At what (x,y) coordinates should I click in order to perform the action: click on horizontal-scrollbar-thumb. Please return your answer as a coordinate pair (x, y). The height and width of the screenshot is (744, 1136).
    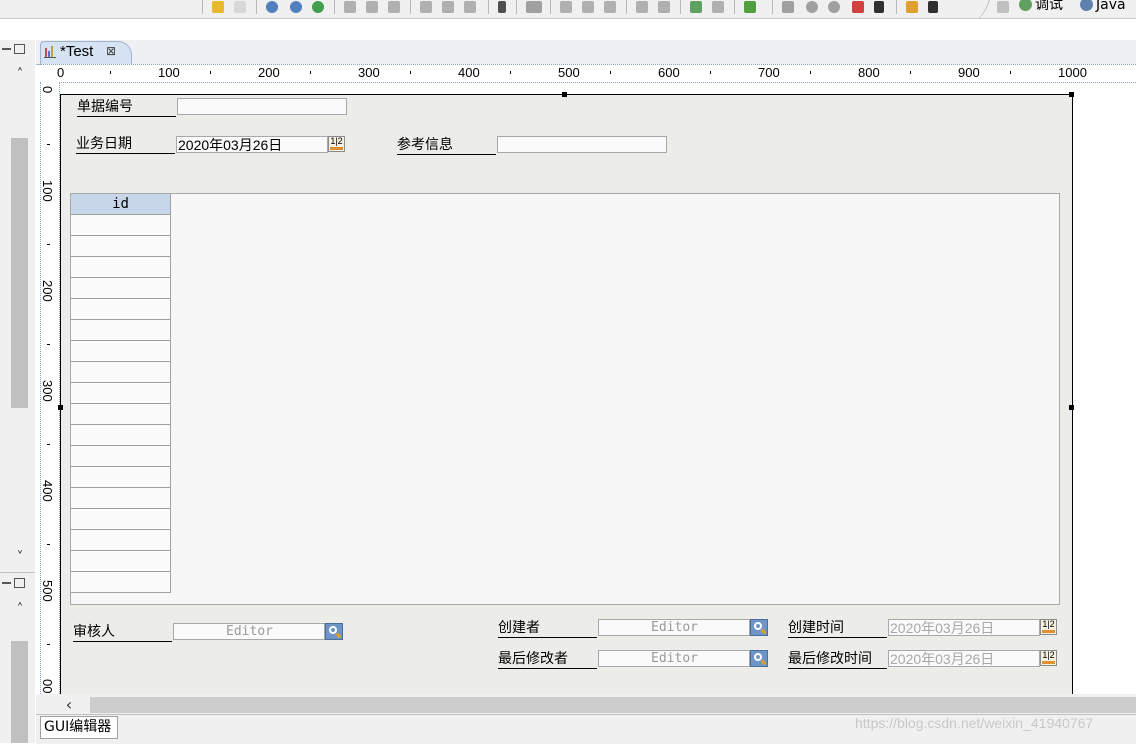
    Looking at the image, I should click on (613, 705).